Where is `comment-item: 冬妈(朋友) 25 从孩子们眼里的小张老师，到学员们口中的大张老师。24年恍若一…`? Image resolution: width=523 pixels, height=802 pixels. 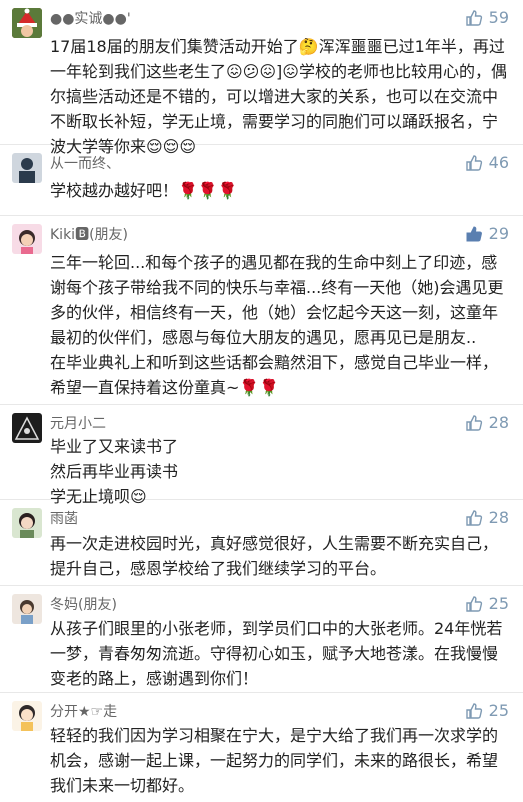 comment-item: 冬妈(朋友) 25 从孩子们眼里的小张老师，到学员们口中的大张老师。24年恍若一… is located at coordinates (261, 639).